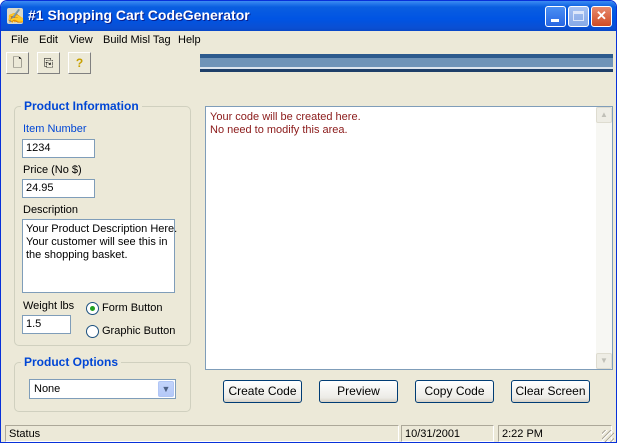 Image resolution: width=617 pixels, height=443 pixels. I want to click on product-information-legend: Product Information, so click(81, 106).